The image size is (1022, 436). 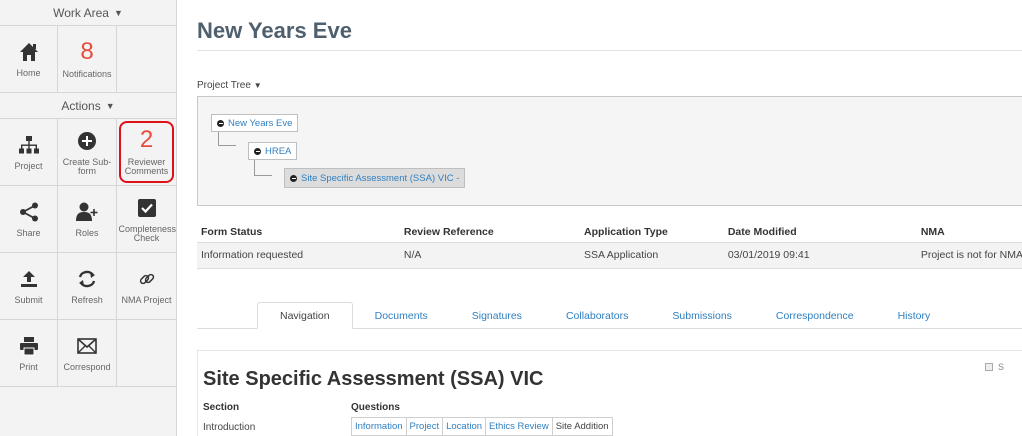 What do you see at coordinates (702, 315) in the screenshot?
I see `tab-submissions: Submissions` at bounding box center [702, 315].